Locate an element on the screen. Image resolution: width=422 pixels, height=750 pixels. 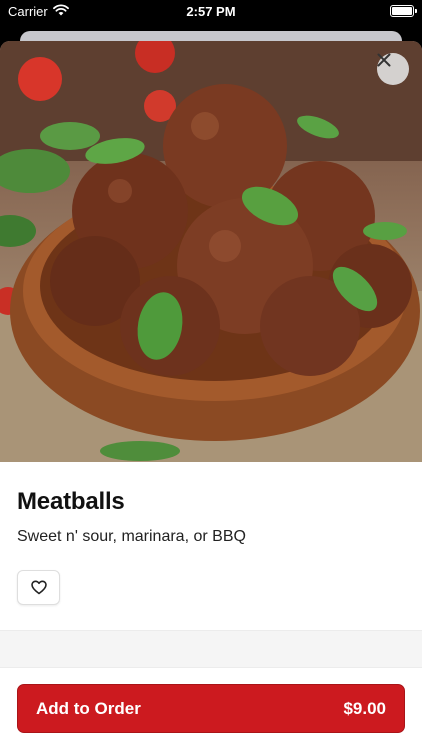
order-price: $9.00 is located at coordinates (364, 708).